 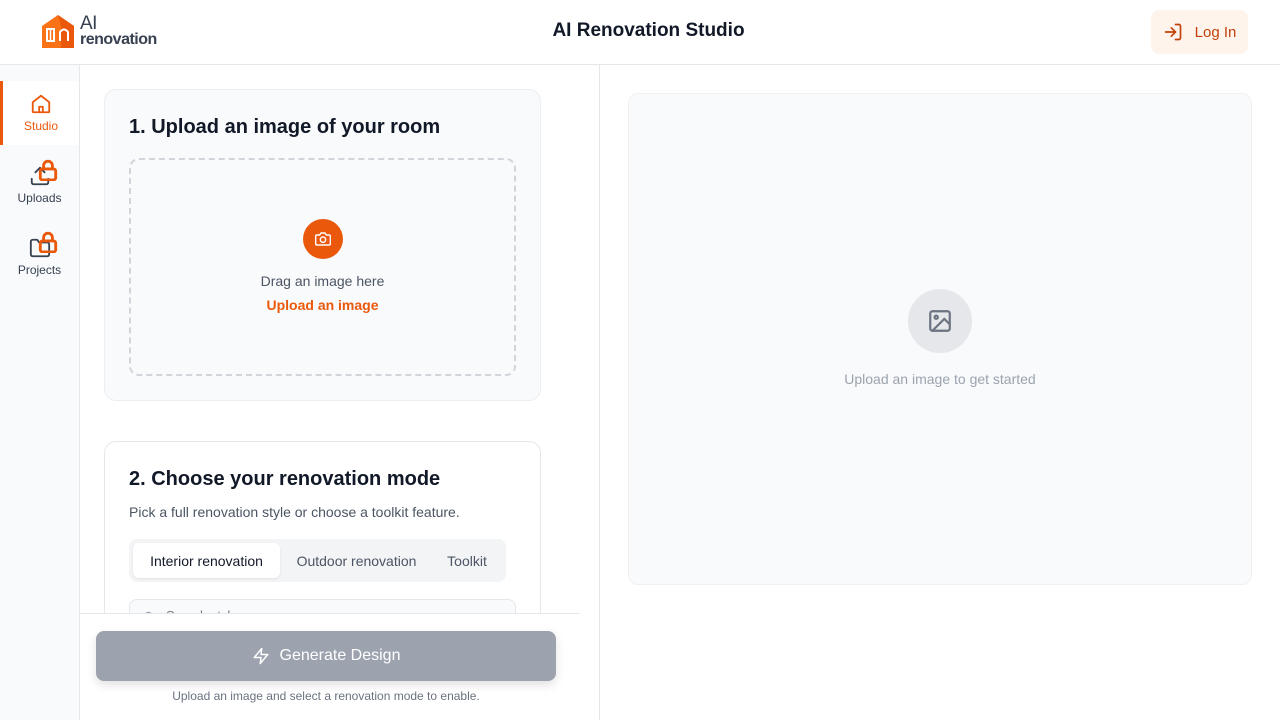 I want to click on lightning-icon, so click(x=261, y=656).